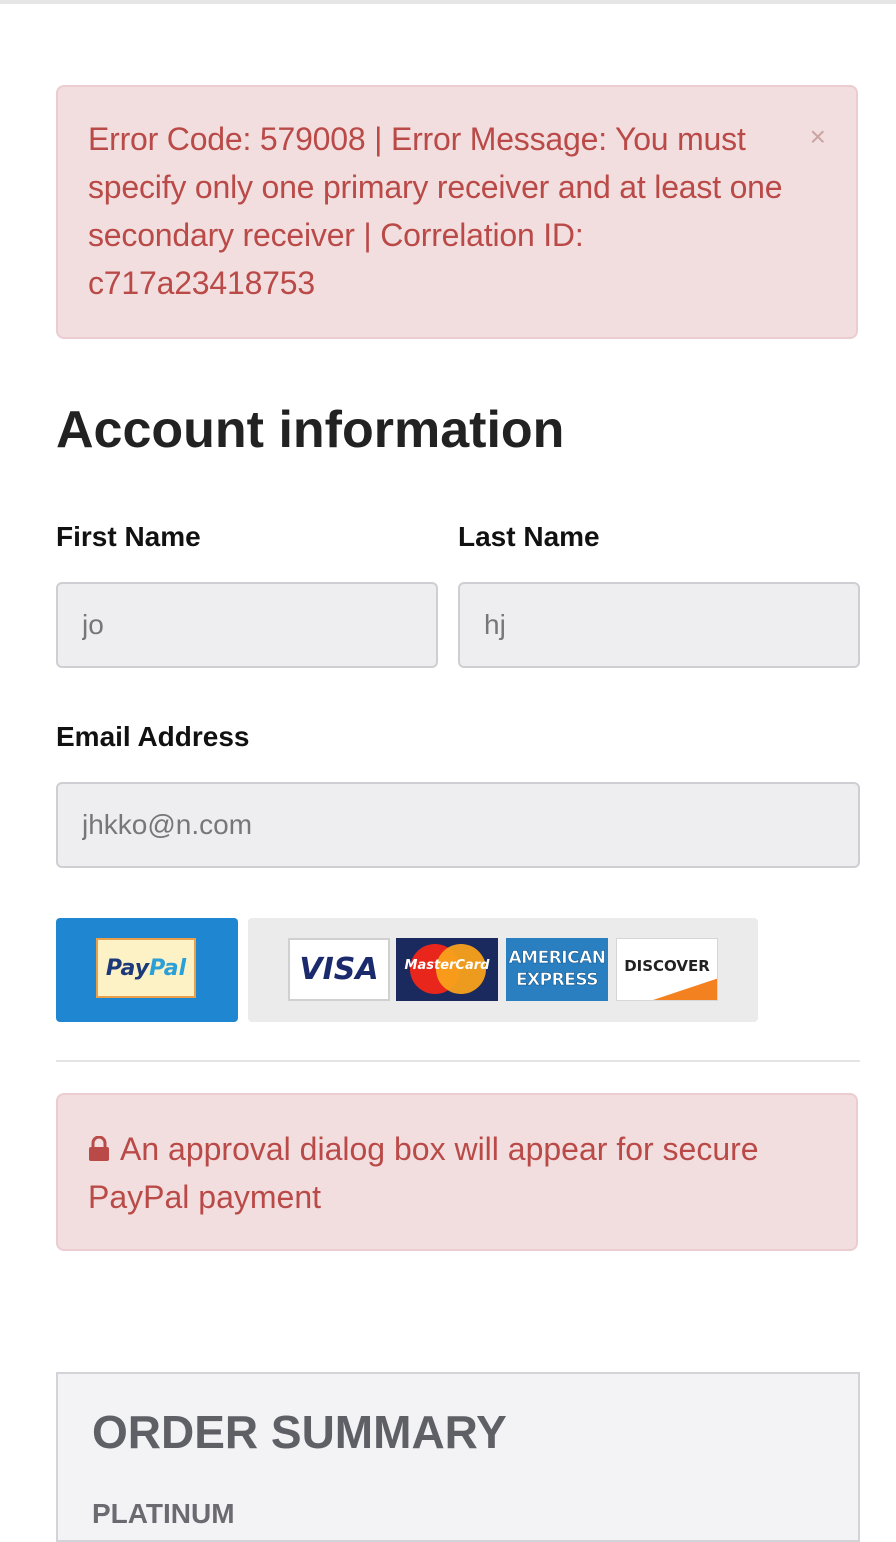 The image size is (896, 1542). Describe the element at coordinates (682, 989) in the screenshot. I see `discover-swoosh` at that location.